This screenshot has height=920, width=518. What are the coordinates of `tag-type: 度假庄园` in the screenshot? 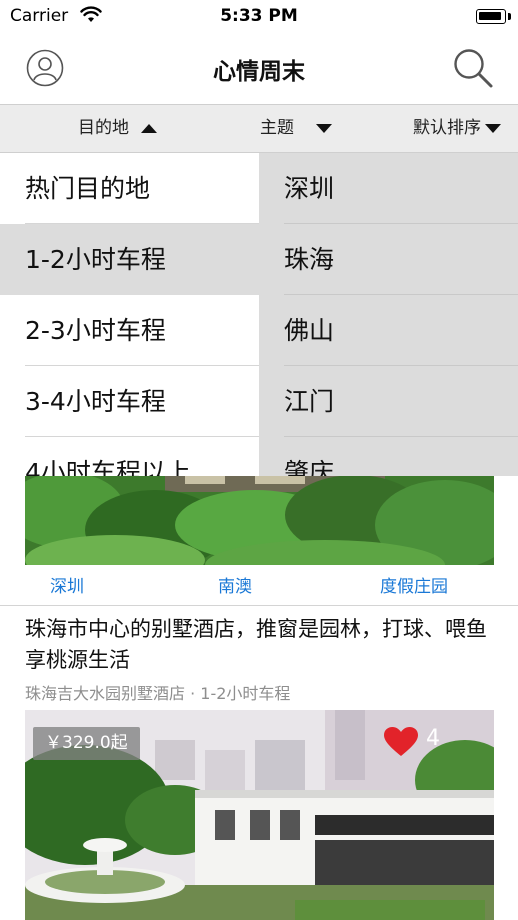 It's located at (414, 584).